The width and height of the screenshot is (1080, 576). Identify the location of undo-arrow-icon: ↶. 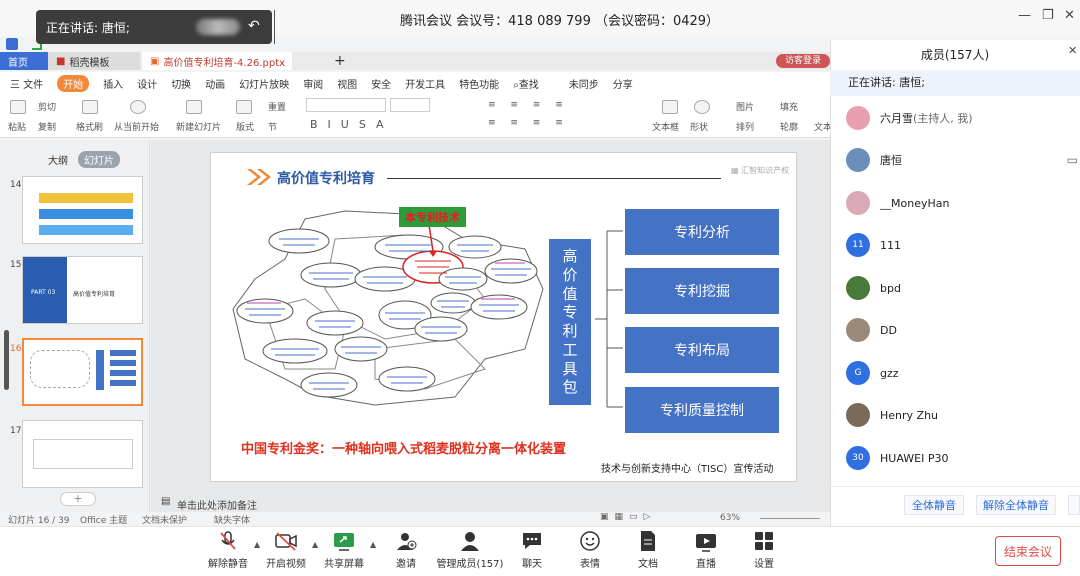
(254, 26).